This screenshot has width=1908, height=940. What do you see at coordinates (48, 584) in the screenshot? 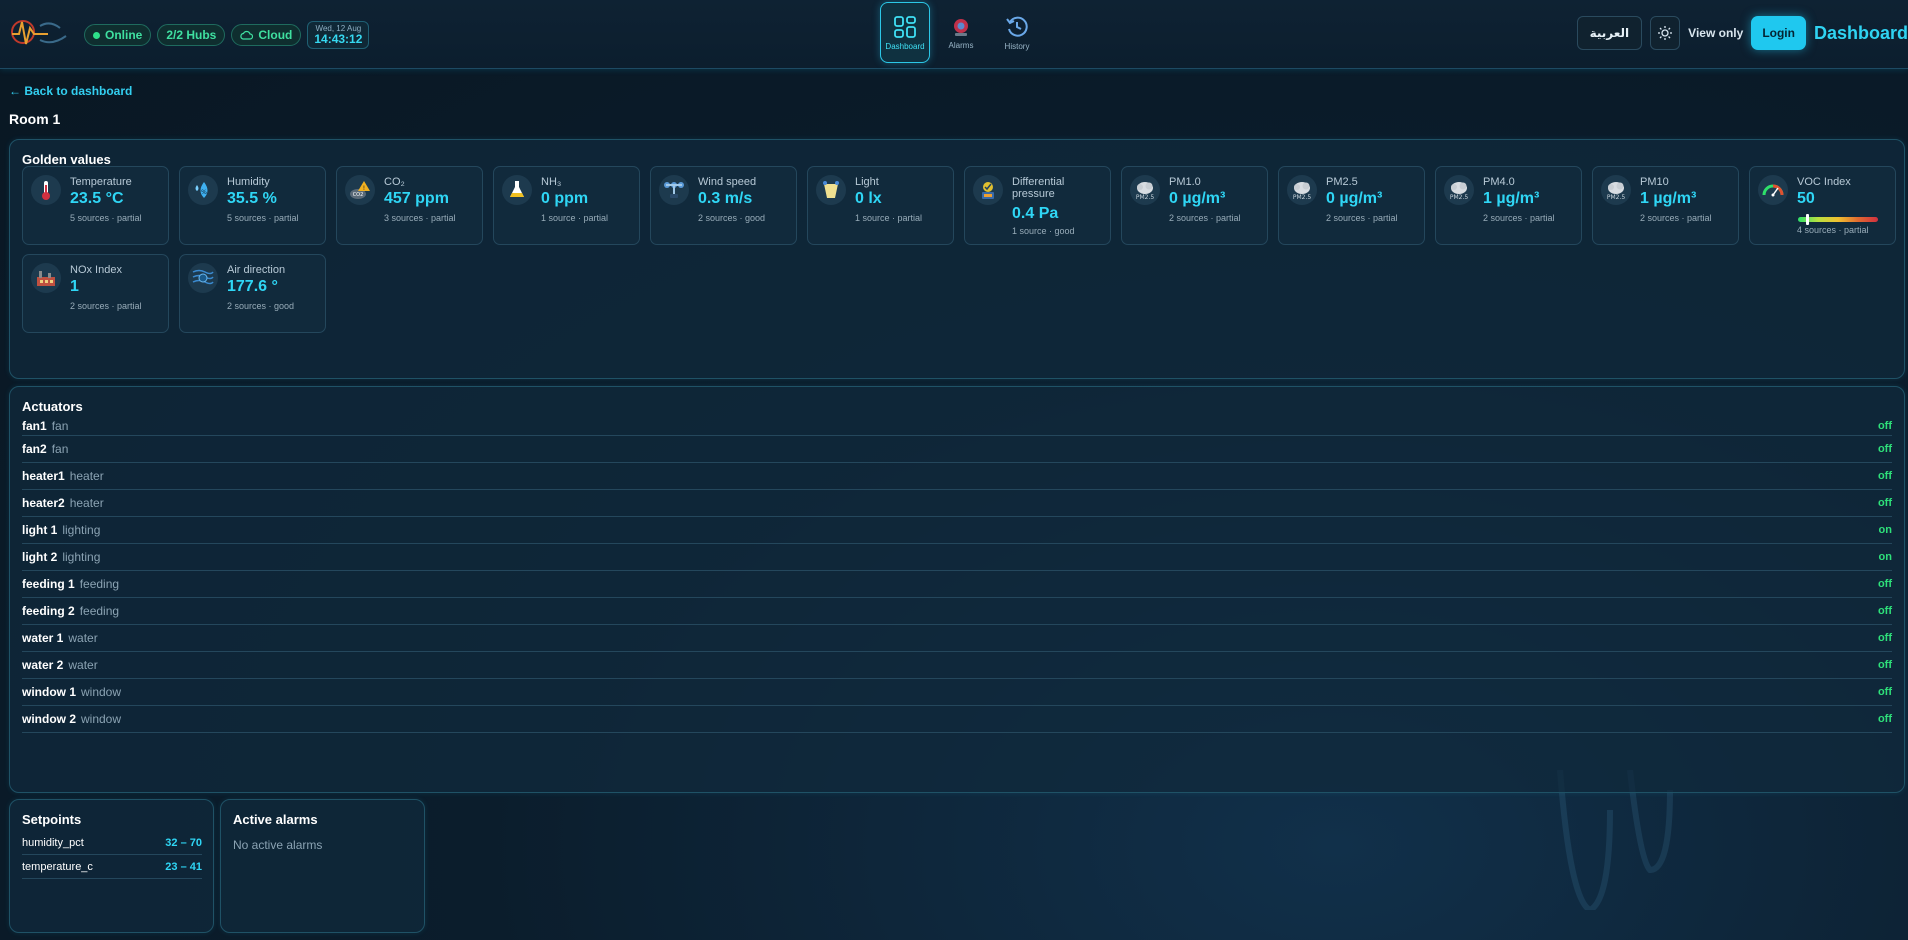
I see `actuator-name: feeding 1` at bounding box center [48, 584].